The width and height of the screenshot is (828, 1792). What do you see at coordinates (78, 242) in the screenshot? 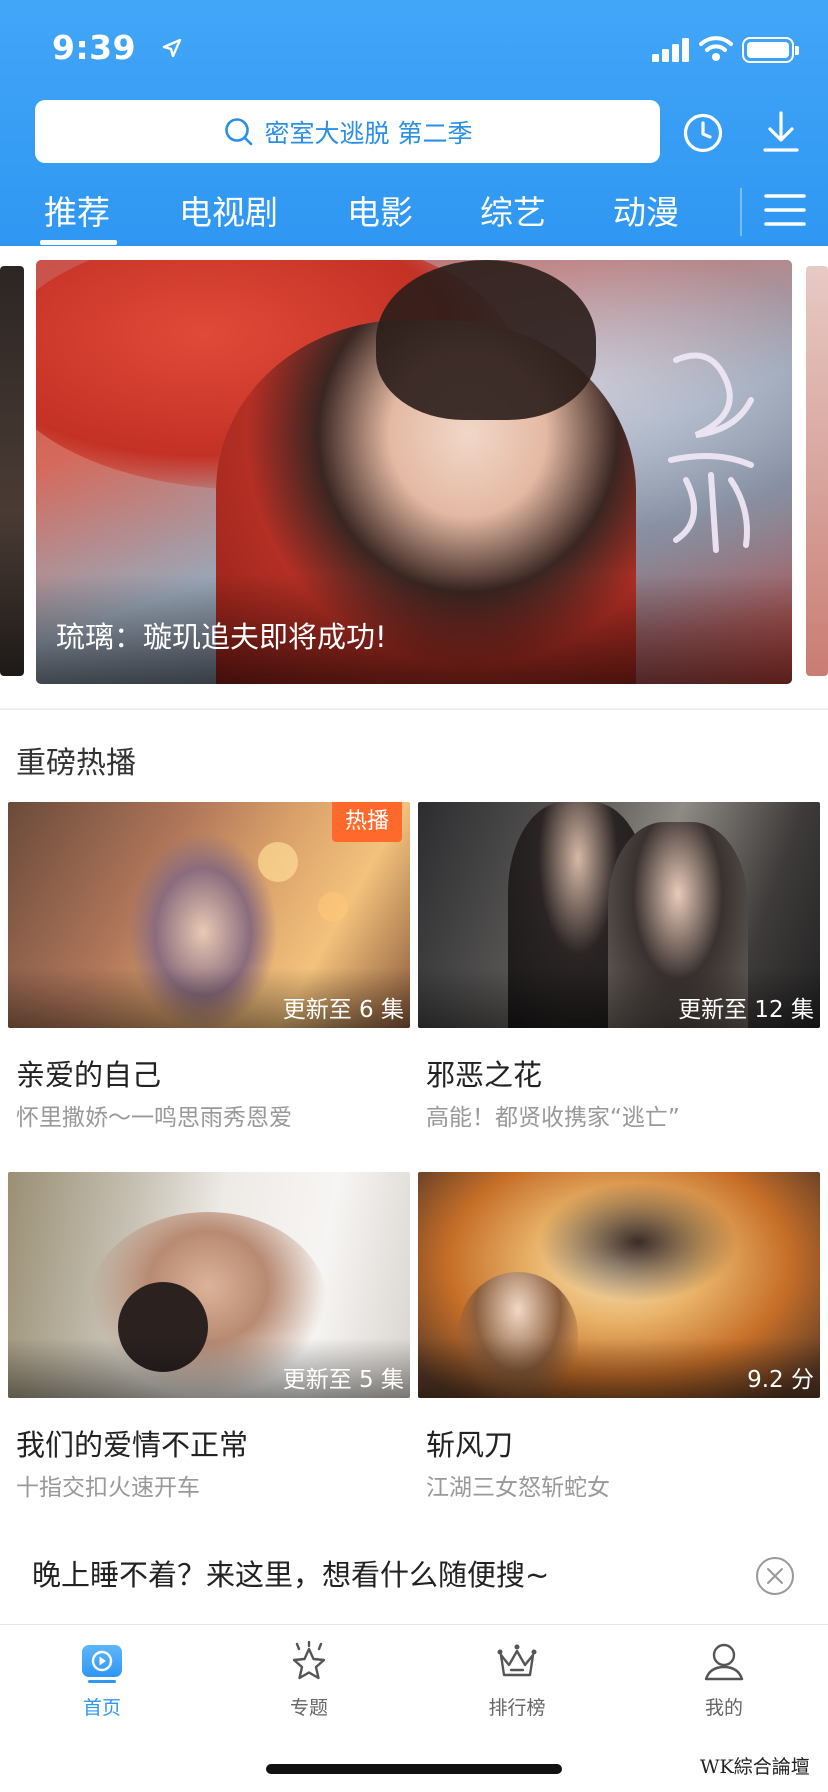
I see `active-tab-indicator` at bounding box center [78, 242].